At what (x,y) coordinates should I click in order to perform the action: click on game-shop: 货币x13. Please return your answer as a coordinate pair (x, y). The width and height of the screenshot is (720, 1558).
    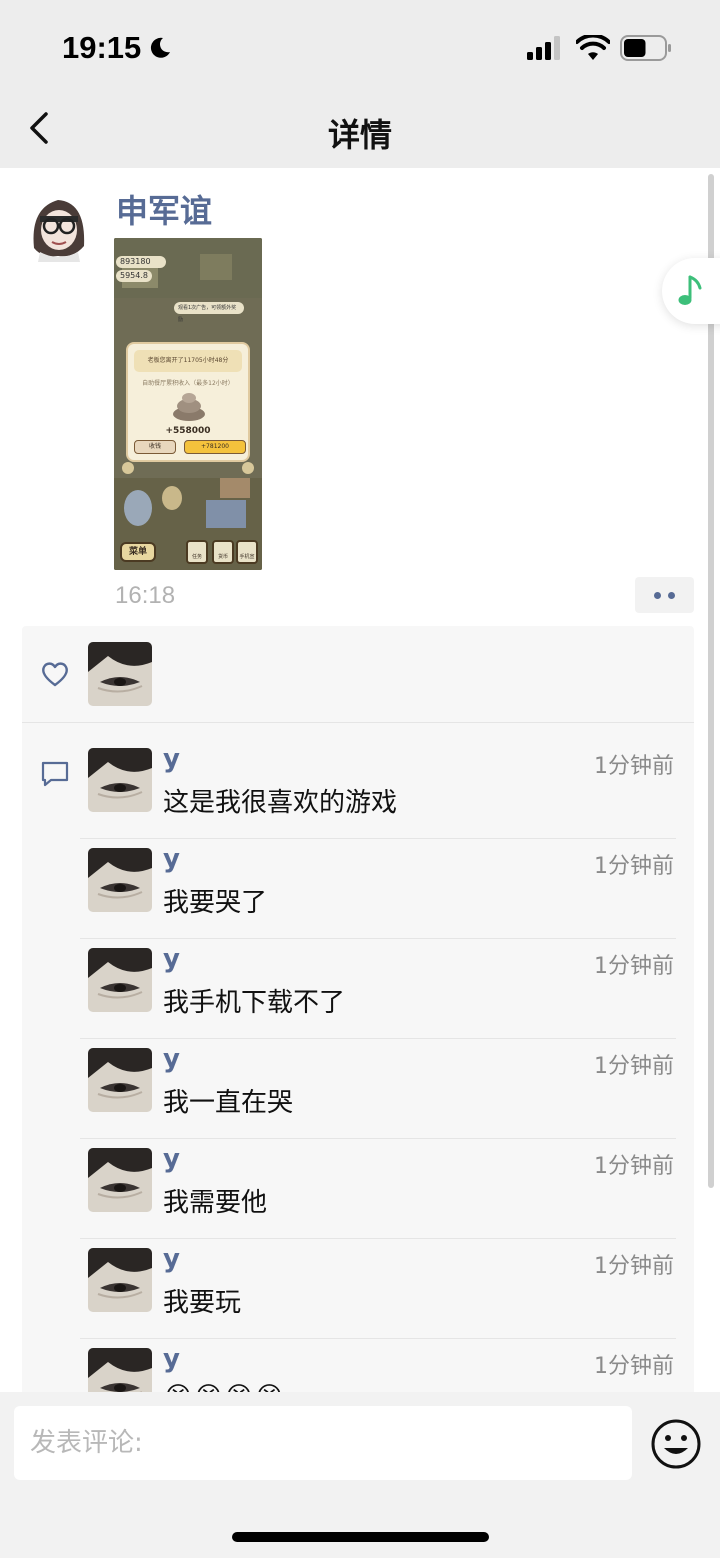
    Looking at the image, I should click on (223, 552).